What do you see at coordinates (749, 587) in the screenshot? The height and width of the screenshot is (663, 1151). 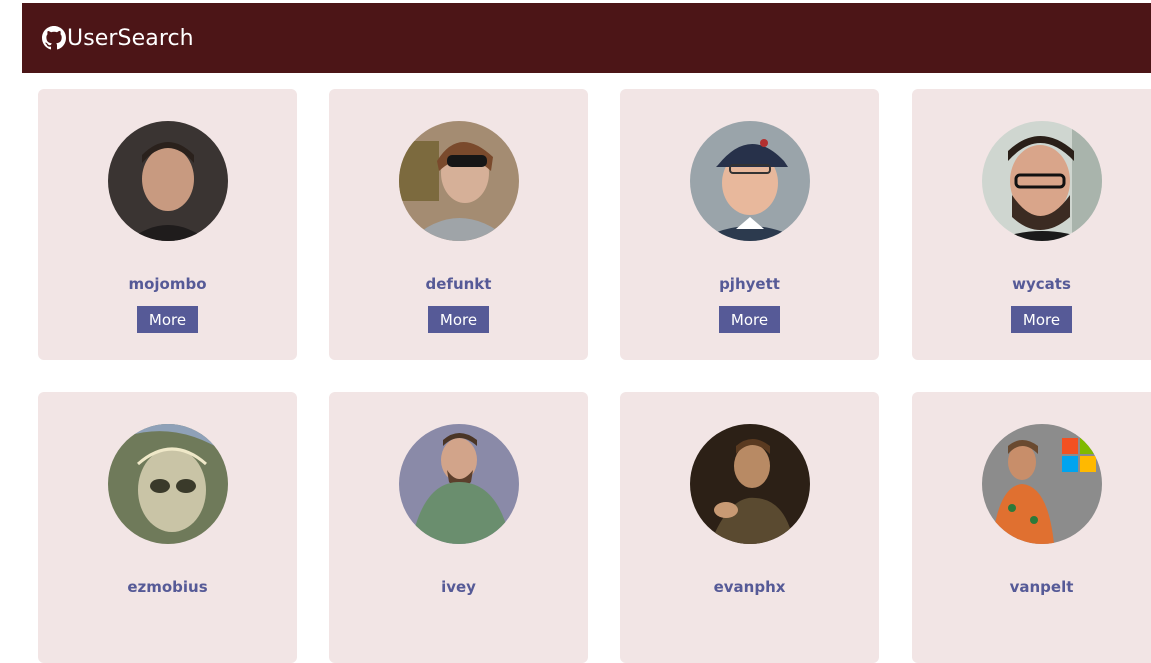 I see `username: evanphx` at bounding box center [749, 587].